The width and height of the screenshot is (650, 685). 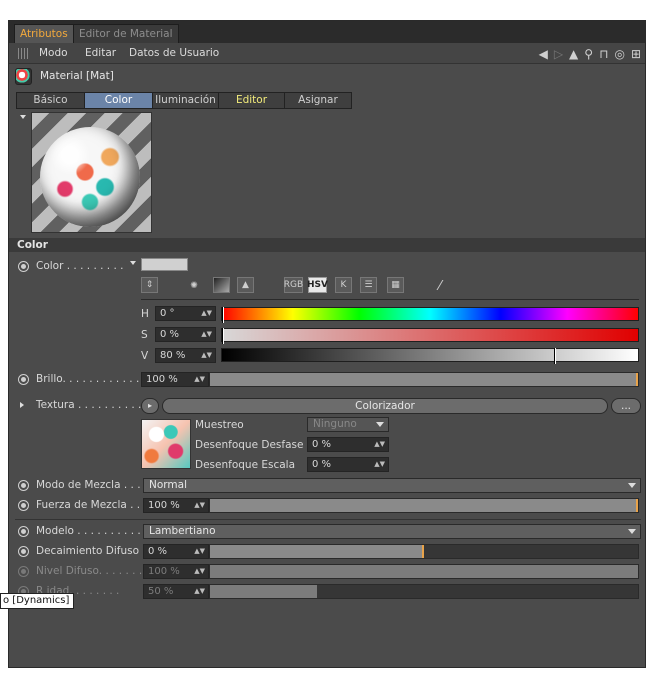 I want to click on v-label: V, so click(x=145, y=356).